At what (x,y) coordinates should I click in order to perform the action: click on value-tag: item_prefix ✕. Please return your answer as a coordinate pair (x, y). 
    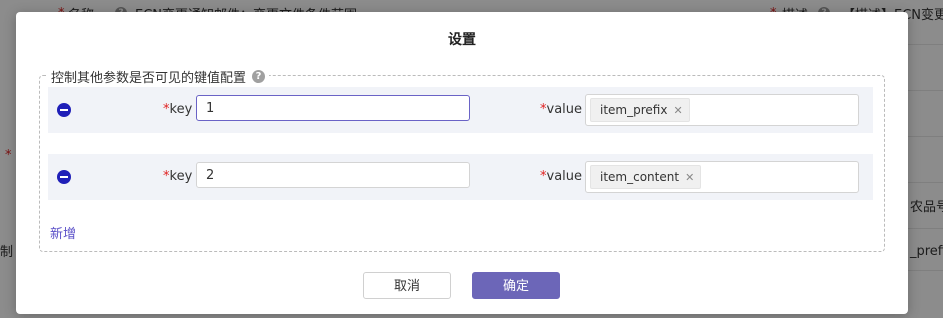
    Looking at the image, I should click on (640, 110).